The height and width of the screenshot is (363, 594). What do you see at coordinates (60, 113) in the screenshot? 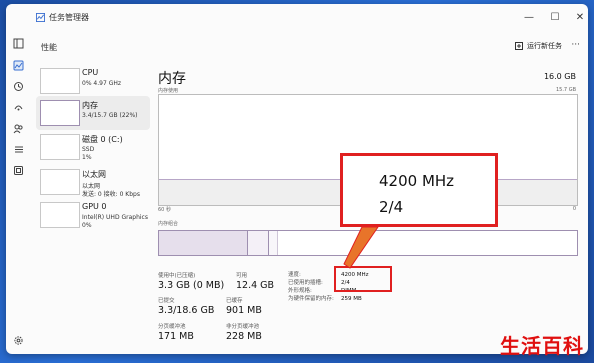
I see `memory-mini-graph` at bounding box center [60, 113].